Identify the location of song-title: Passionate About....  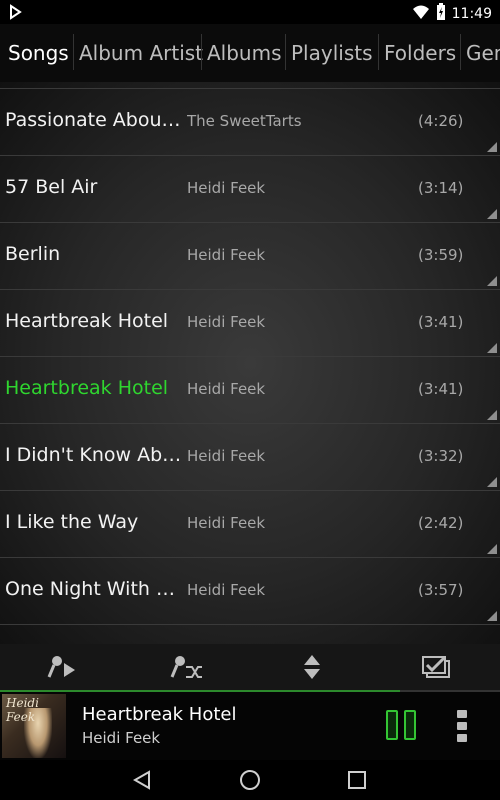
(94, 120).